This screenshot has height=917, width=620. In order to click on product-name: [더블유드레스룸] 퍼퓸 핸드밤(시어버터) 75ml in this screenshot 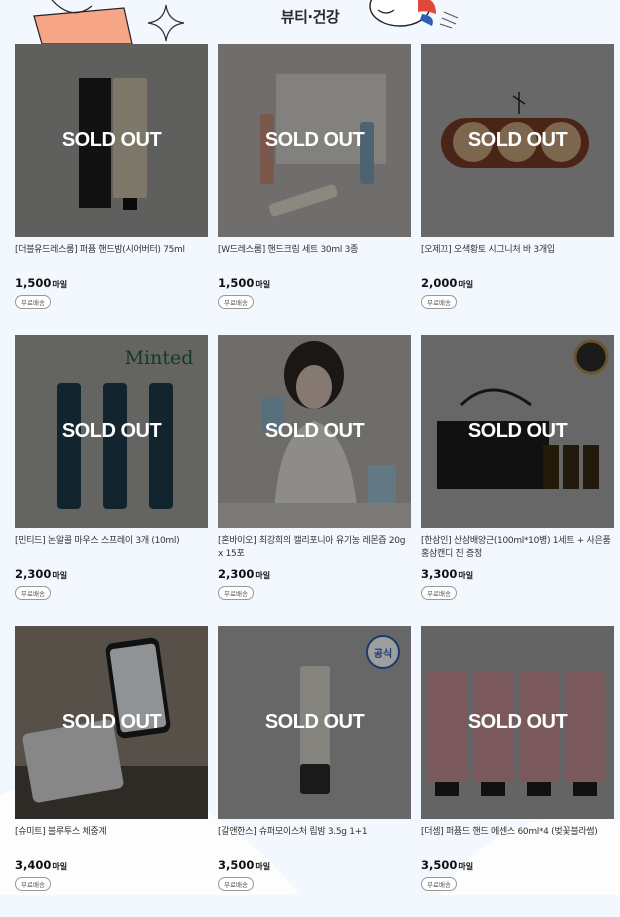, I will do `click(111, 259)`.